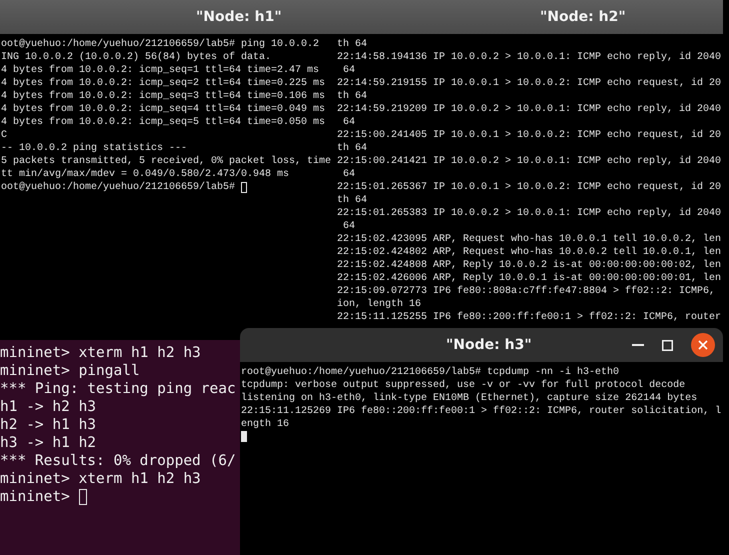 Image resolution: width=729 pixels, height=555 pixels. What do you see at coordinates (160, 70) in the screenshot?
I see `terminal-line: 4 bytes from 10.0.0.2: icmp_seq=1 ttl=64 time=2.47 ms` at bounding box center [160, 70].